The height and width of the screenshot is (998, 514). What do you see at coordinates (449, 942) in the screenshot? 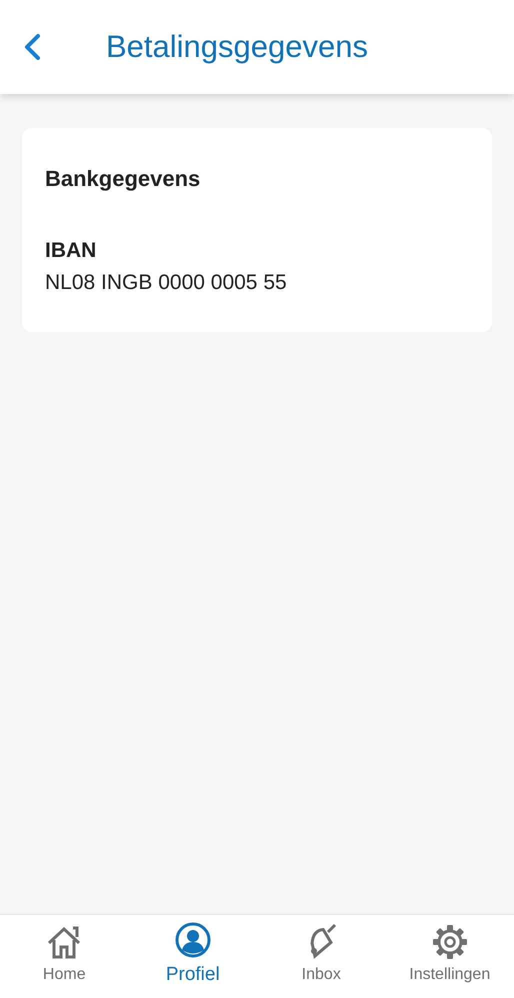
I see `gear-icon` at bounding box center [449, 942].